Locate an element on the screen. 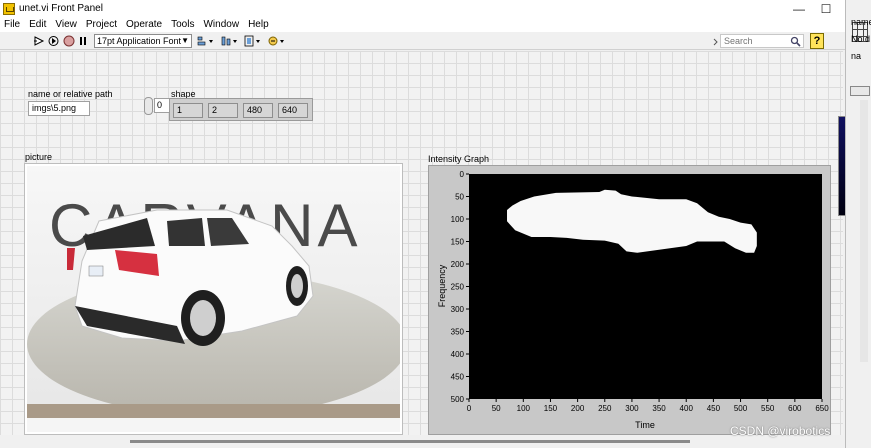 This screenshot has height=448, width=871. x-tick-label: 650 is located at coordinates (822, 408).